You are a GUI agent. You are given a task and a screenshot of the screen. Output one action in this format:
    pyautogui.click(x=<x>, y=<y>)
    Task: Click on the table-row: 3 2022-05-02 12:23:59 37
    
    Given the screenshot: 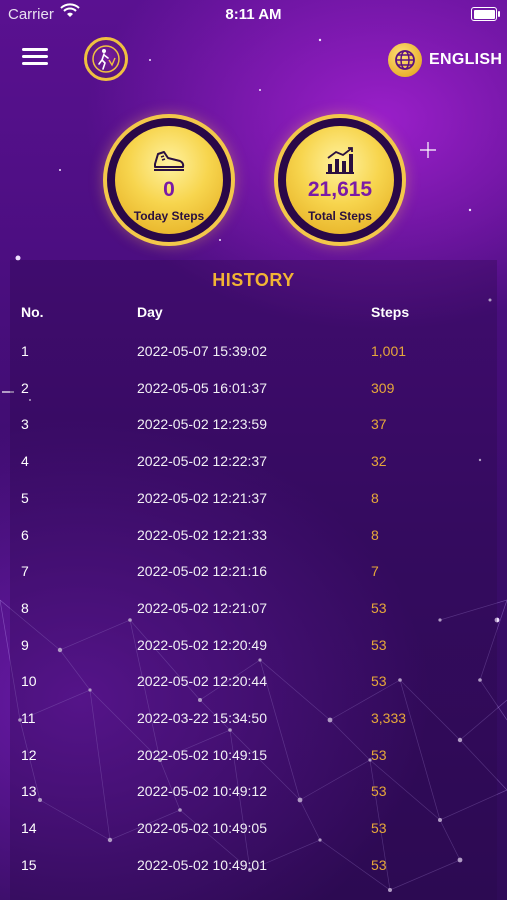 What is the action you would take?
    pyautogui.click(x=253, y=425)
    